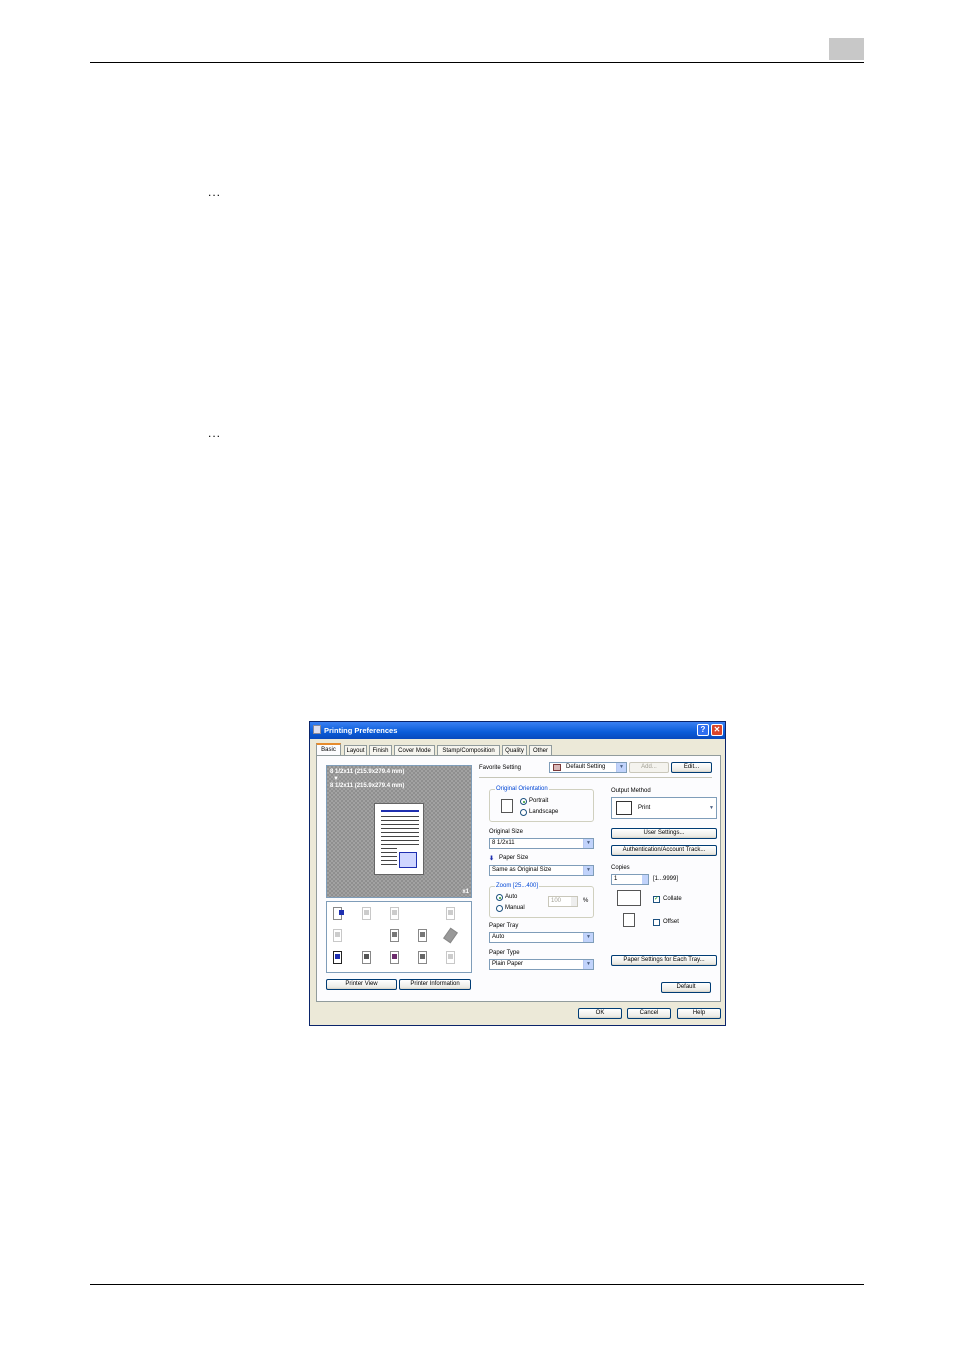  Describe the element at coordinates (498, 937) in the screenshot. I see `paper-tray-value: Auto` at that location.